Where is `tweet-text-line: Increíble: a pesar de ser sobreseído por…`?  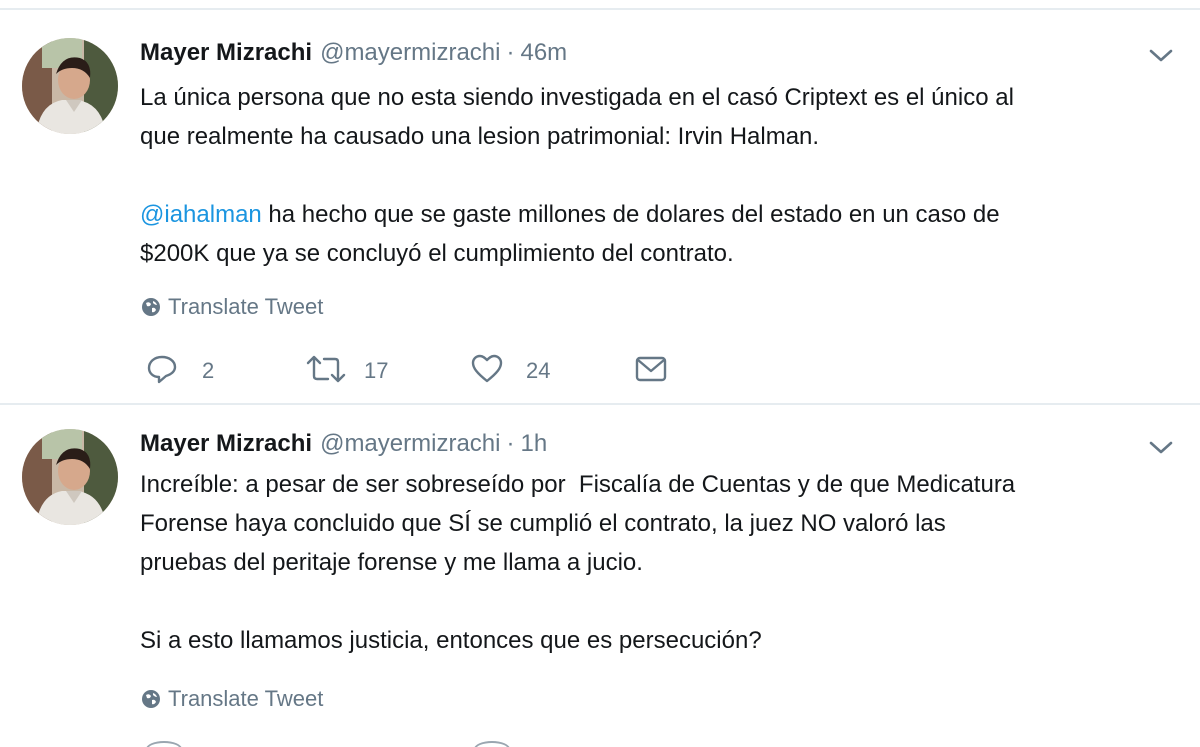 tweet-text-line: Increíble: a pesar de ser sobreseído por… is located at coordinates (578, 484).